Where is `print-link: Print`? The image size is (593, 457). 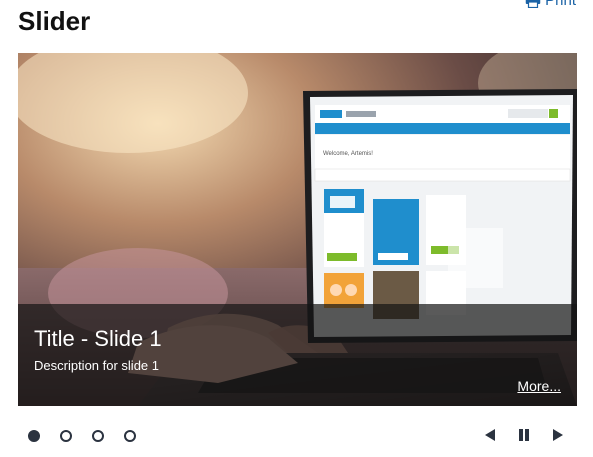 print-link: Print is located at coordinates (550, 4).